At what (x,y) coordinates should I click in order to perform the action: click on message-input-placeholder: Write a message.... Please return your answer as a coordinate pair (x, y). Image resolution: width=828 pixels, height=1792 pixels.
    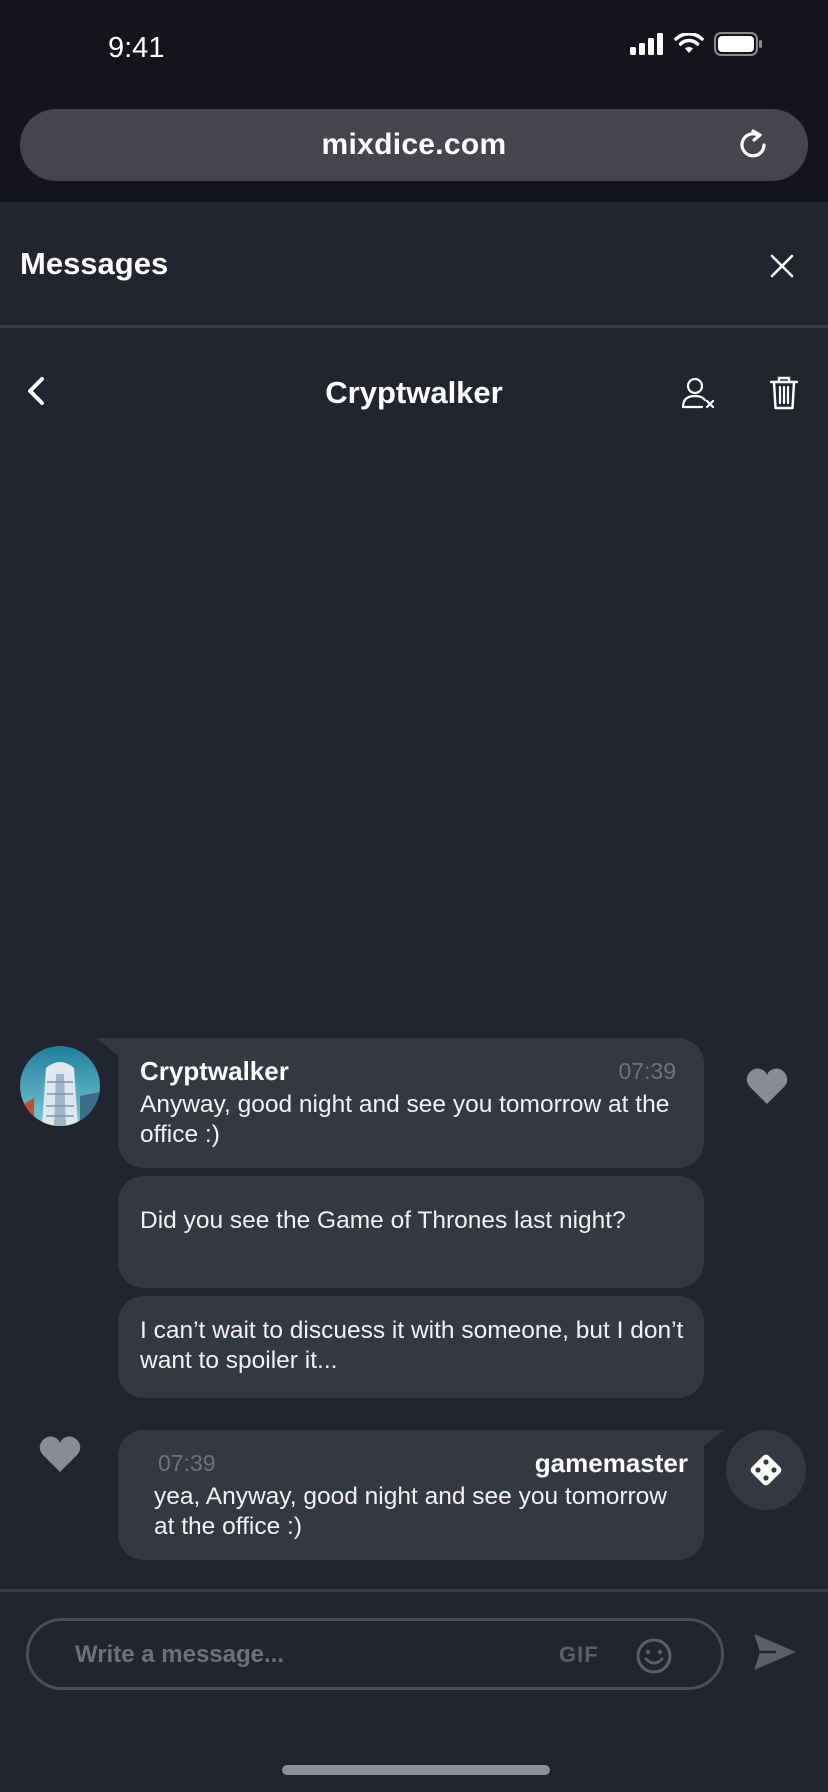
    Looking at the image, I should click on (179, 1654).